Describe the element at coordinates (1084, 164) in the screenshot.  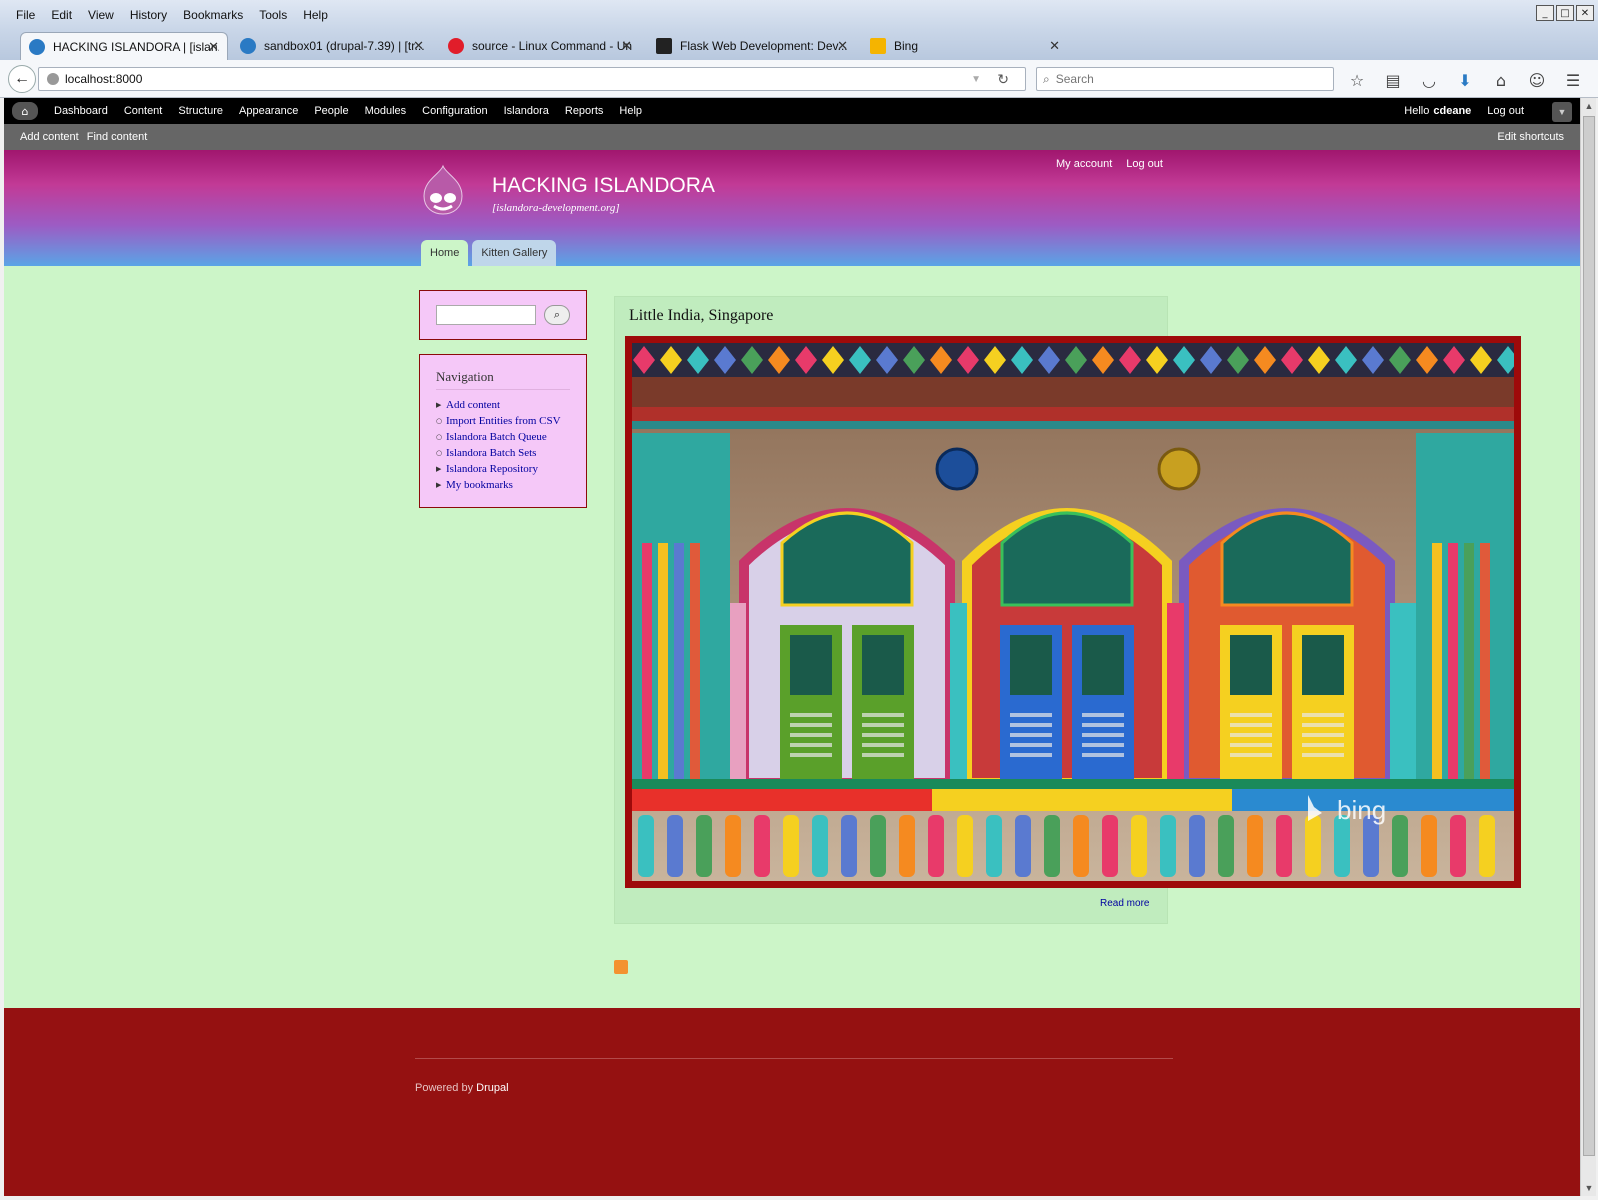
I see `my-account-link: My account` at that location.